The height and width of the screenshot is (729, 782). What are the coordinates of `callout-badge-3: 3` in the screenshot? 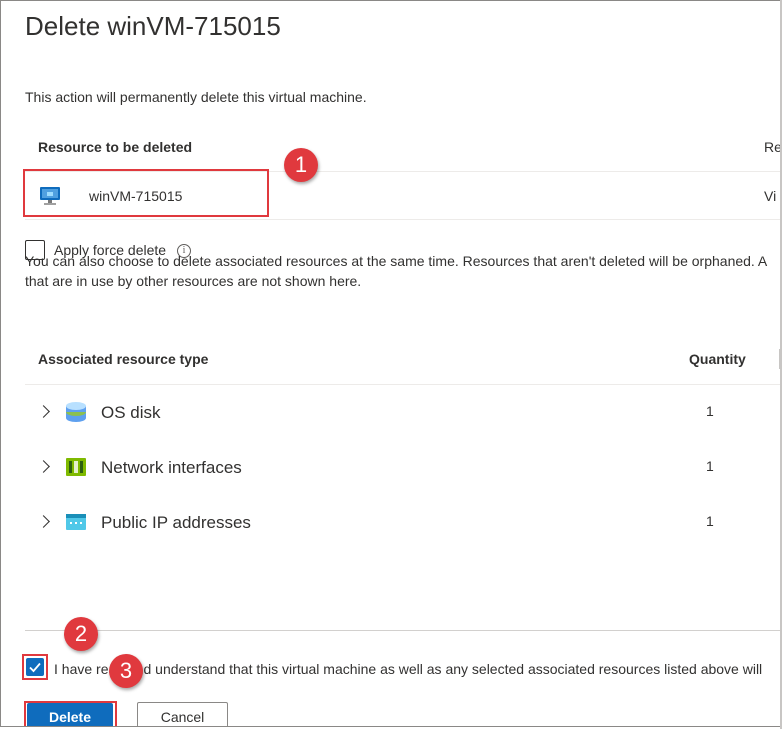 It's located at (126, 671).